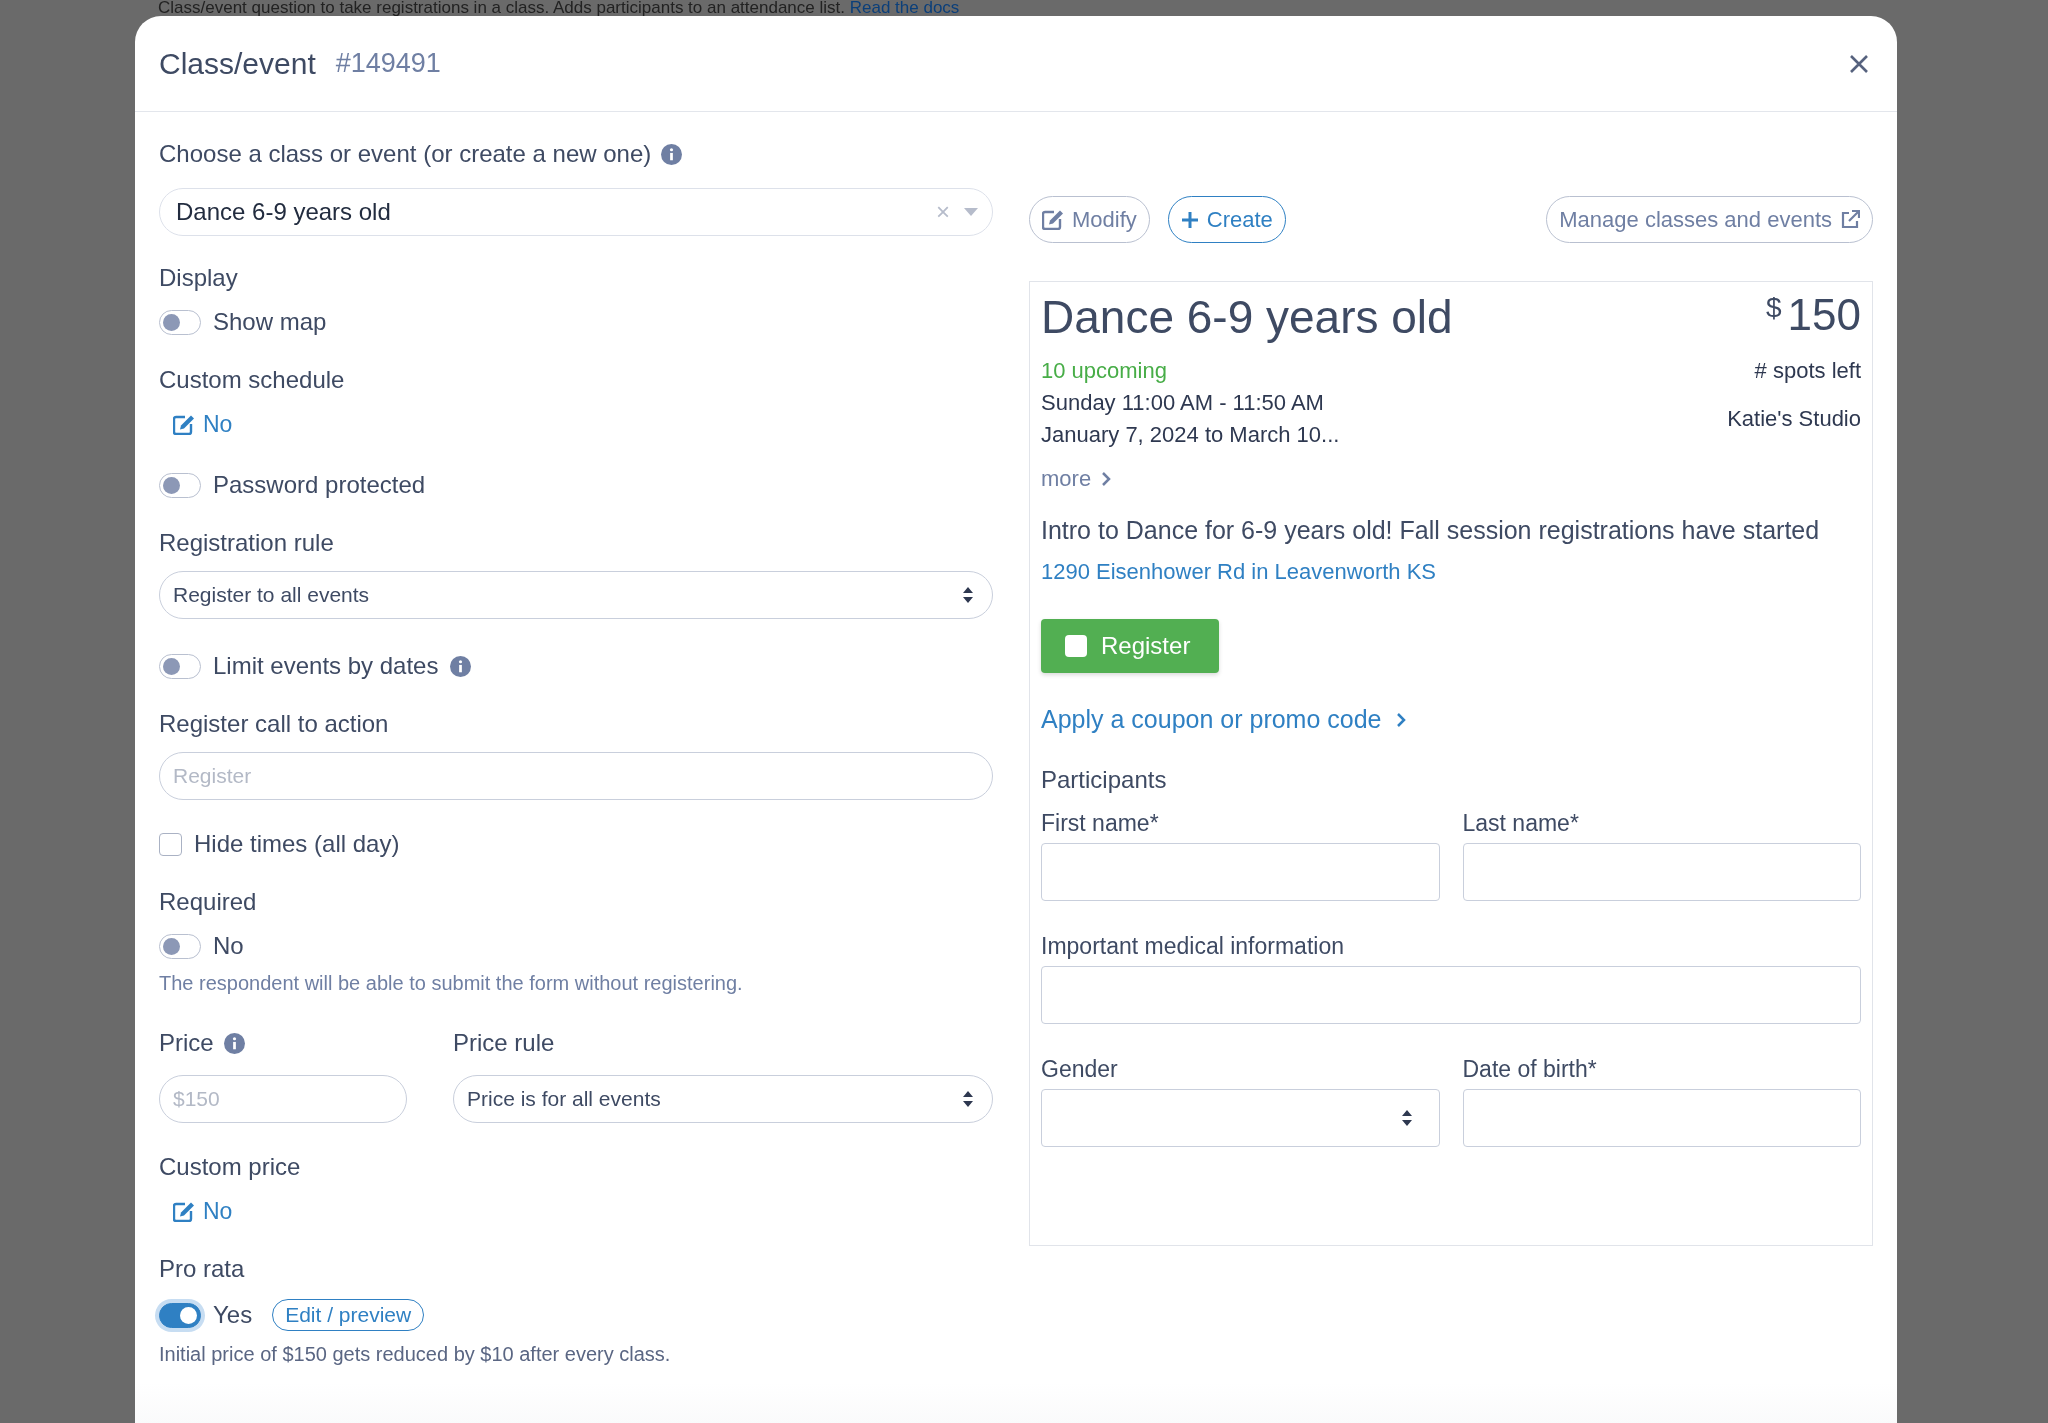 The height and width of the screenshot is (1423, 2048). I want to click on field-label: Custom price, so click(230, 1167).